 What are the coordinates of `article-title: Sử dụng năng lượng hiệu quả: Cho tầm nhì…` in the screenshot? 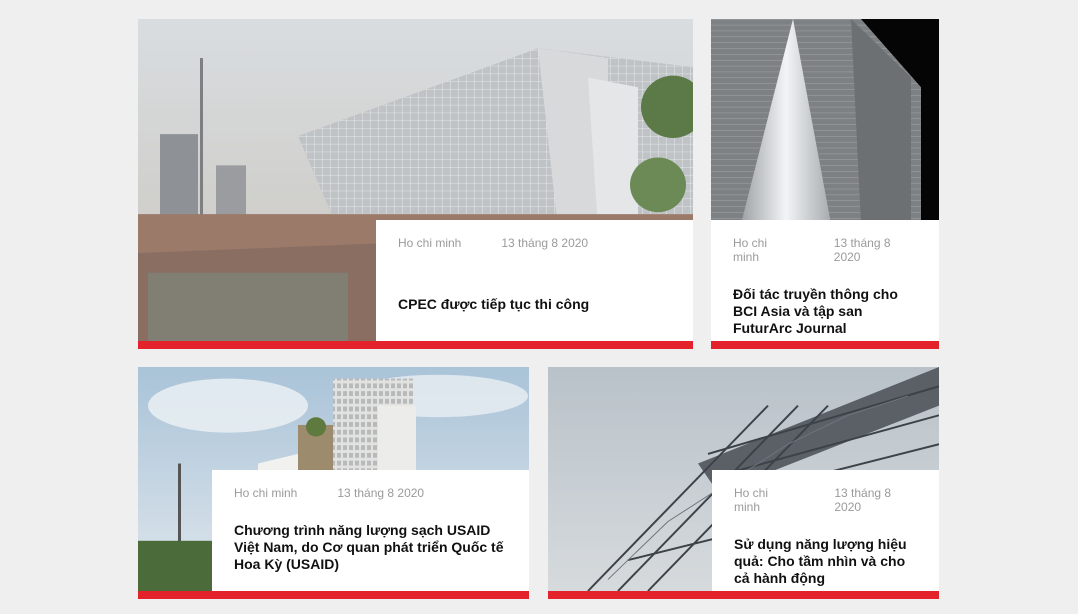 It's located at (825, 561).